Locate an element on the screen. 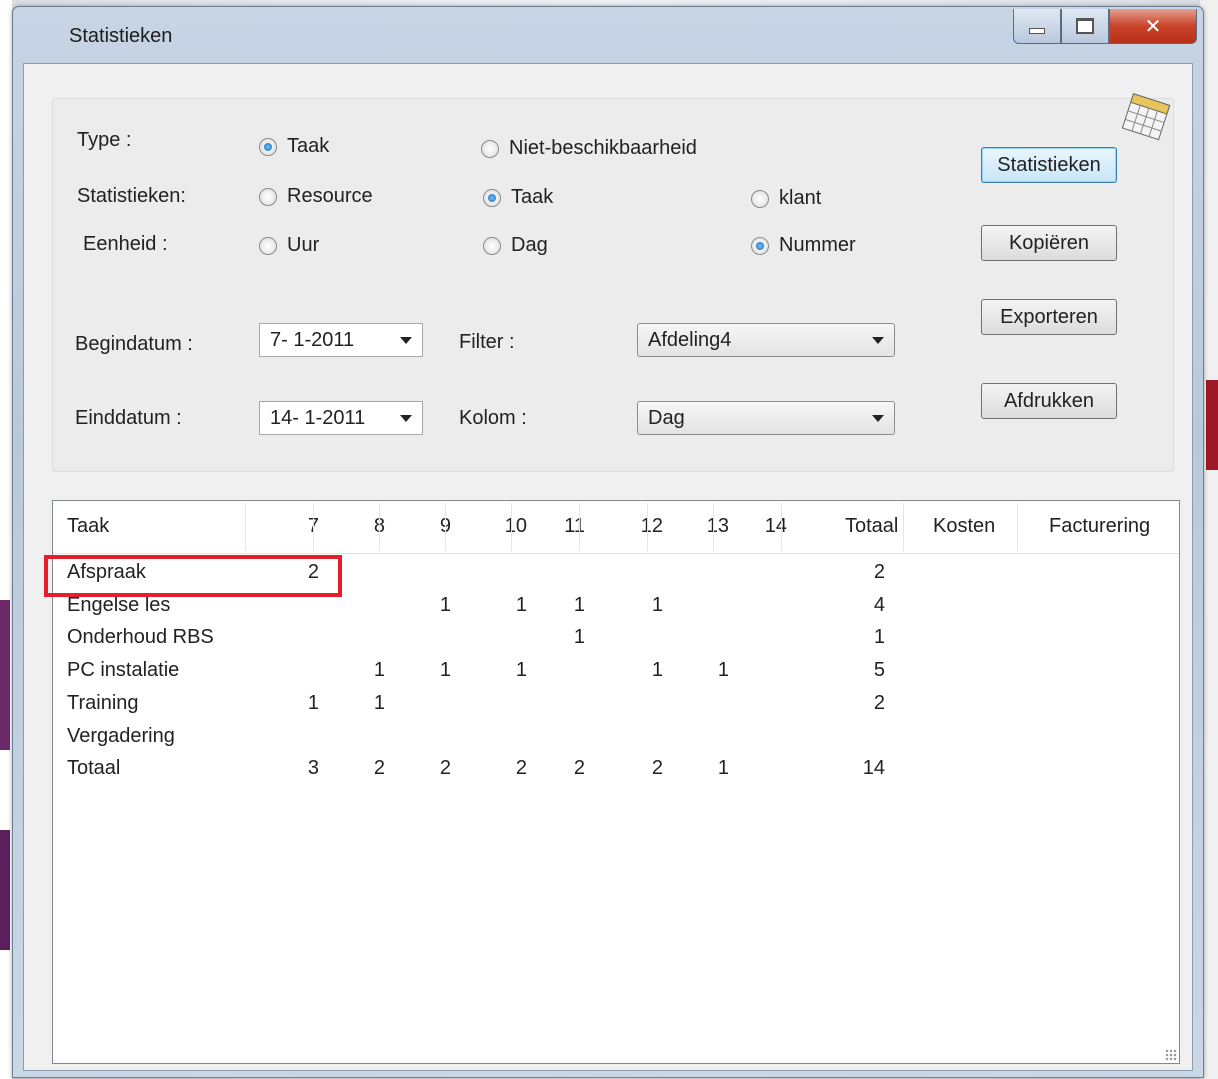 This screenshot has width=1218, height=1079. close-button: ✕ is located at coordinates (1153, 26).